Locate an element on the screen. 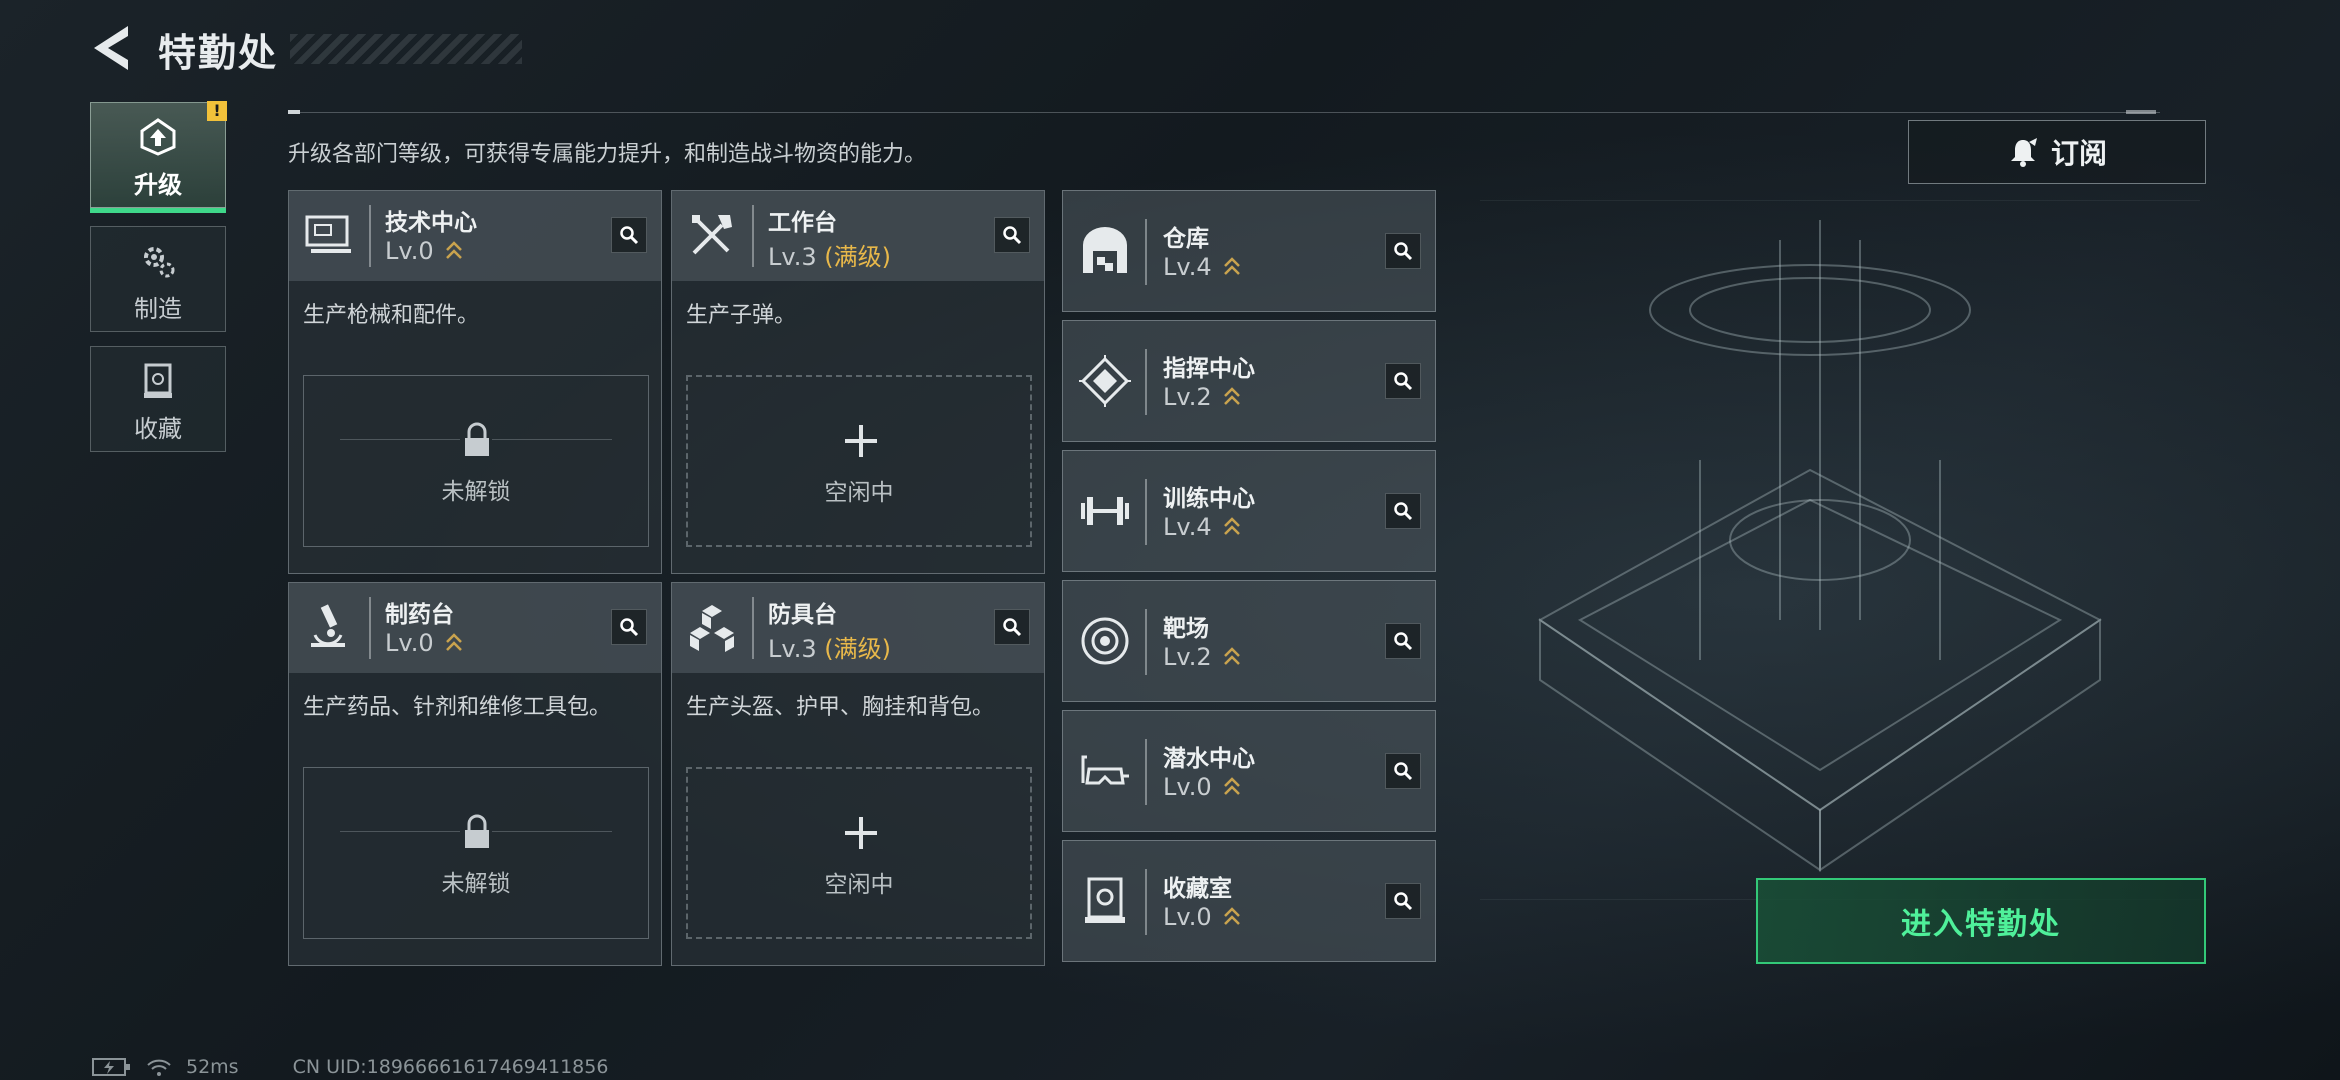  tab-craft: 制造 is located at coordinates (158, 279).